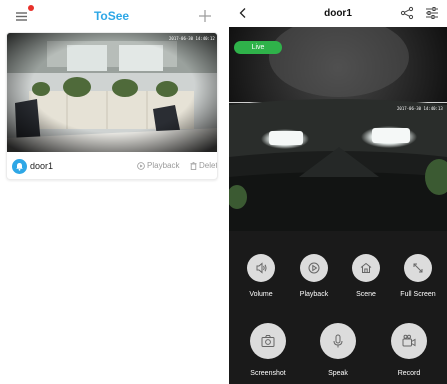 The height and width of the screenshot is (384, 447). Describe the element at coordinates (418, 294) in the screenshot. I see `full-screen-label: Full Screen` at that location.